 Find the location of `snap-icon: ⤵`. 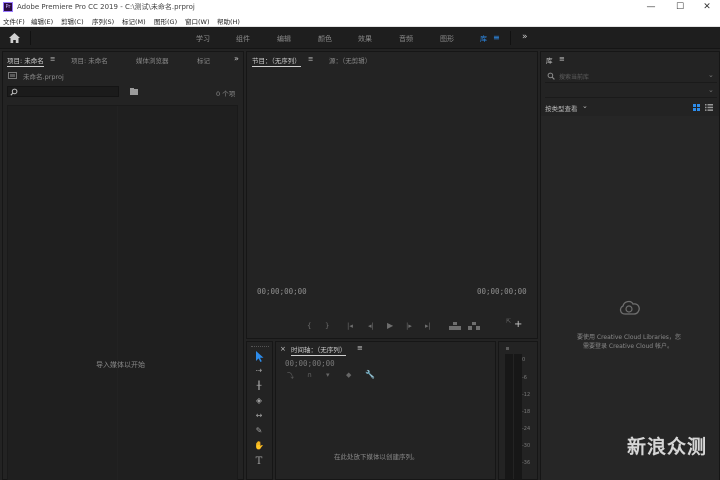

snap-icon: ⤵ is located at coordinates (290, 376).